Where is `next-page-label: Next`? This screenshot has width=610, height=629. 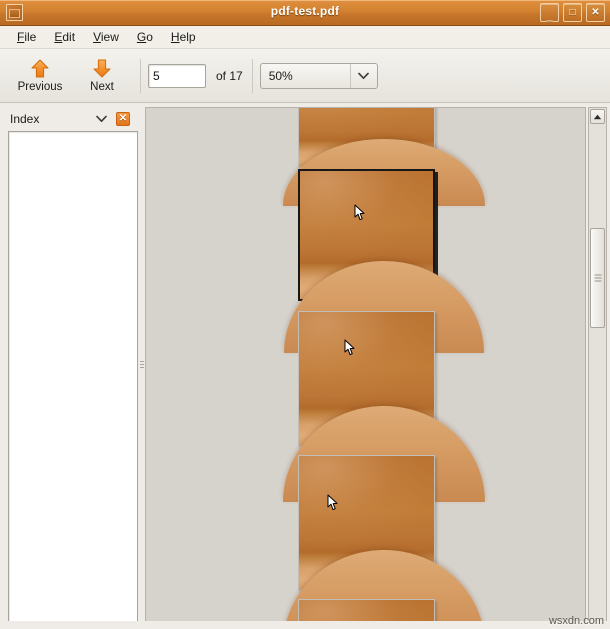
next-page-label: Next is located at coordinates (102, 87).